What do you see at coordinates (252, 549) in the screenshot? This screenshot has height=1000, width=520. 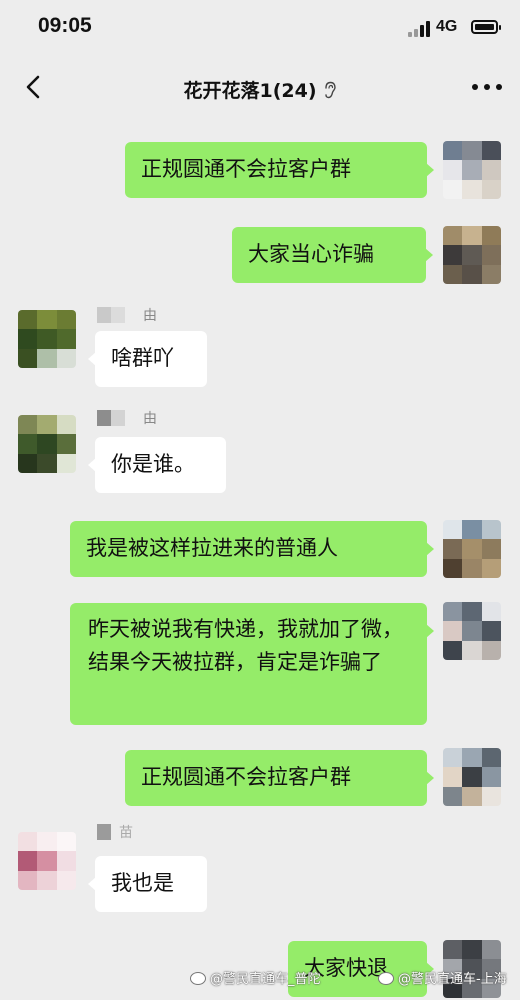 I see `message-bubble-sent: 我是被这样拉进来的普通人` at bounding box center [252, 549].